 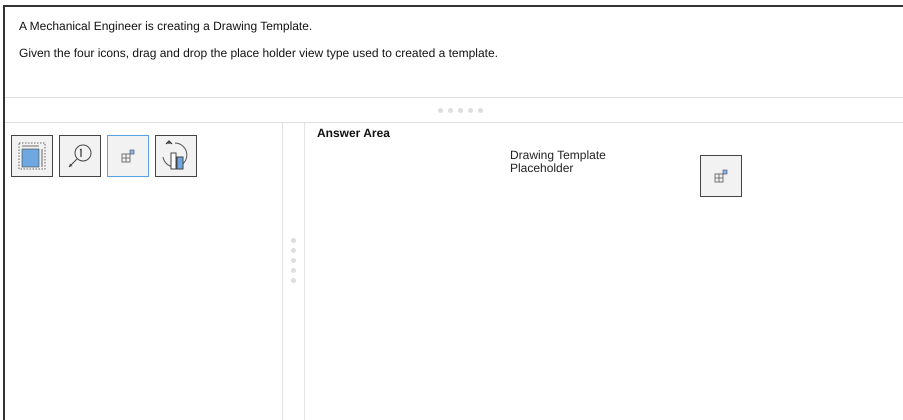 What do you see at coordinates (354, 133) in the screenshot?
I see `answer-area-title: Answer Area` at bounding box center [354, 133].